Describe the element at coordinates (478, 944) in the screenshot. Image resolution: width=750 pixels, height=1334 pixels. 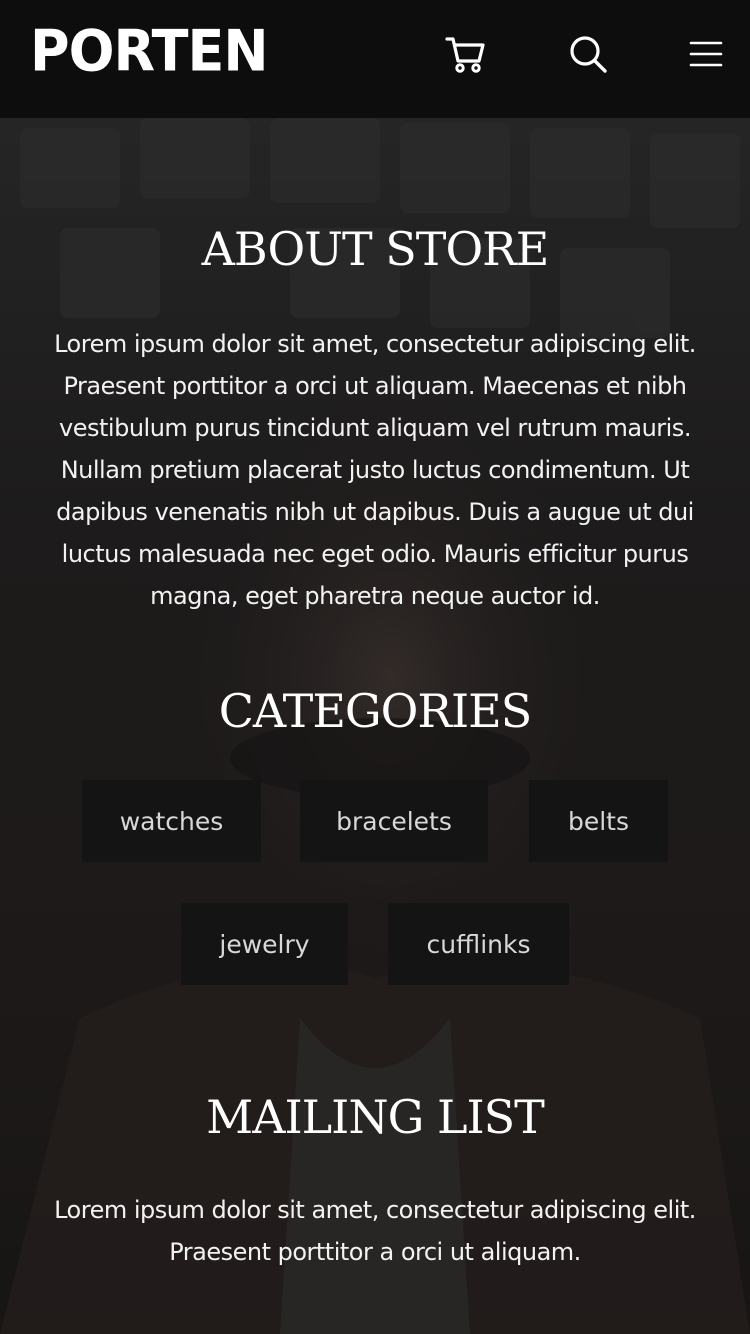
I see `category-cufflinks-button: cufflinks` at that location.